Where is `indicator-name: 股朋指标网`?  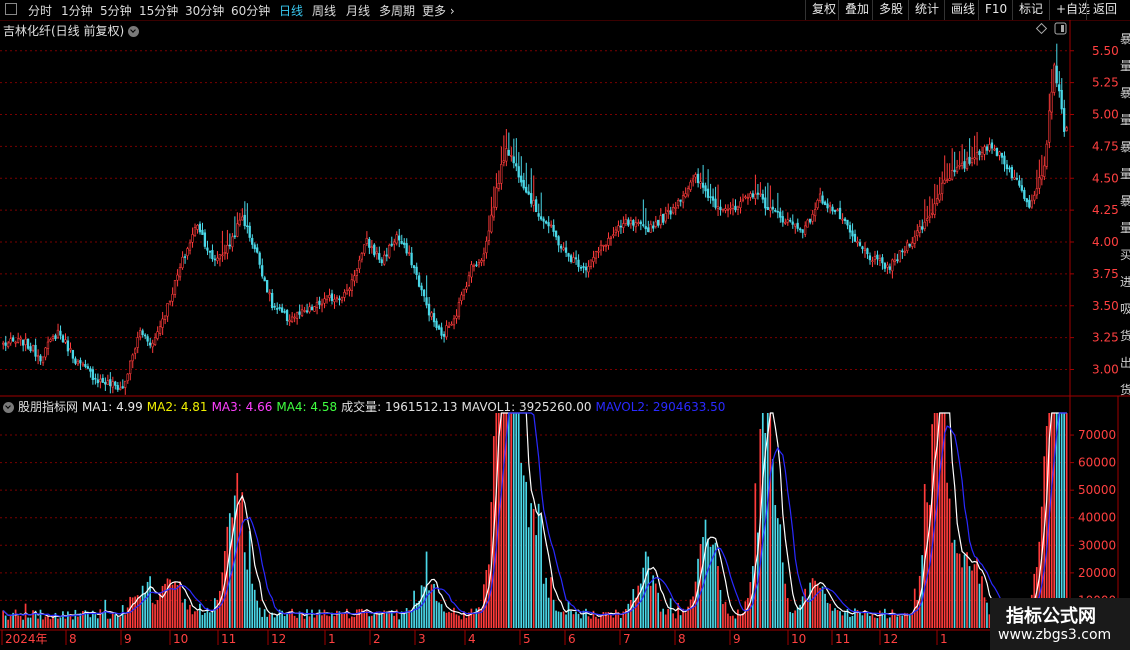
indicator-name: 股朋指标网 is located at coordinates (48, 407).